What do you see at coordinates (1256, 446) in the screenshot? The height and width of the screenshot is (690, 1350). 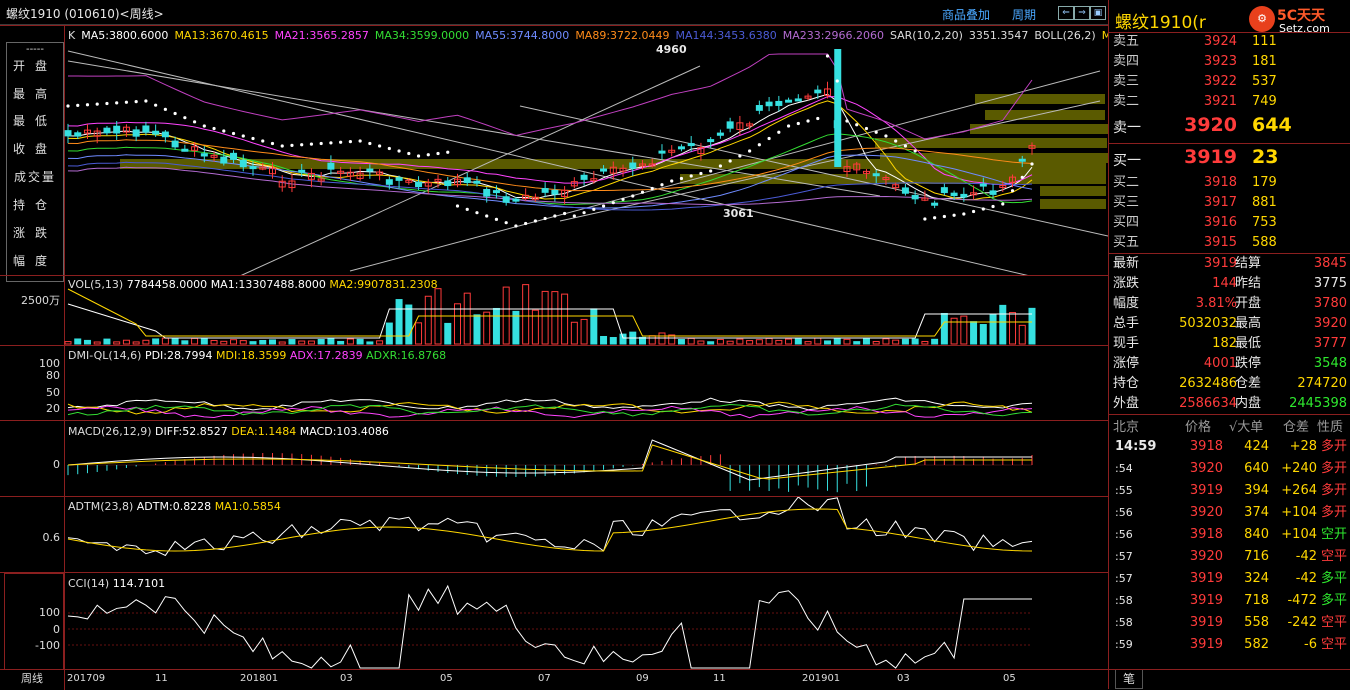 I see `tick-volume: 424` at bounding box center [1256, 446].